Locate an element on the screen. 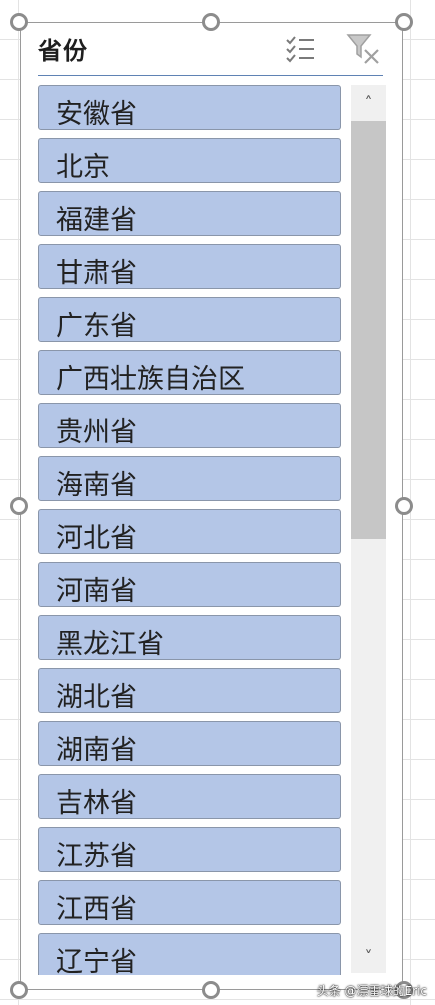 Image resolution: width=435 pixels, height=1005 pixels. clear-filter-button is located at coordinates (363, 49).